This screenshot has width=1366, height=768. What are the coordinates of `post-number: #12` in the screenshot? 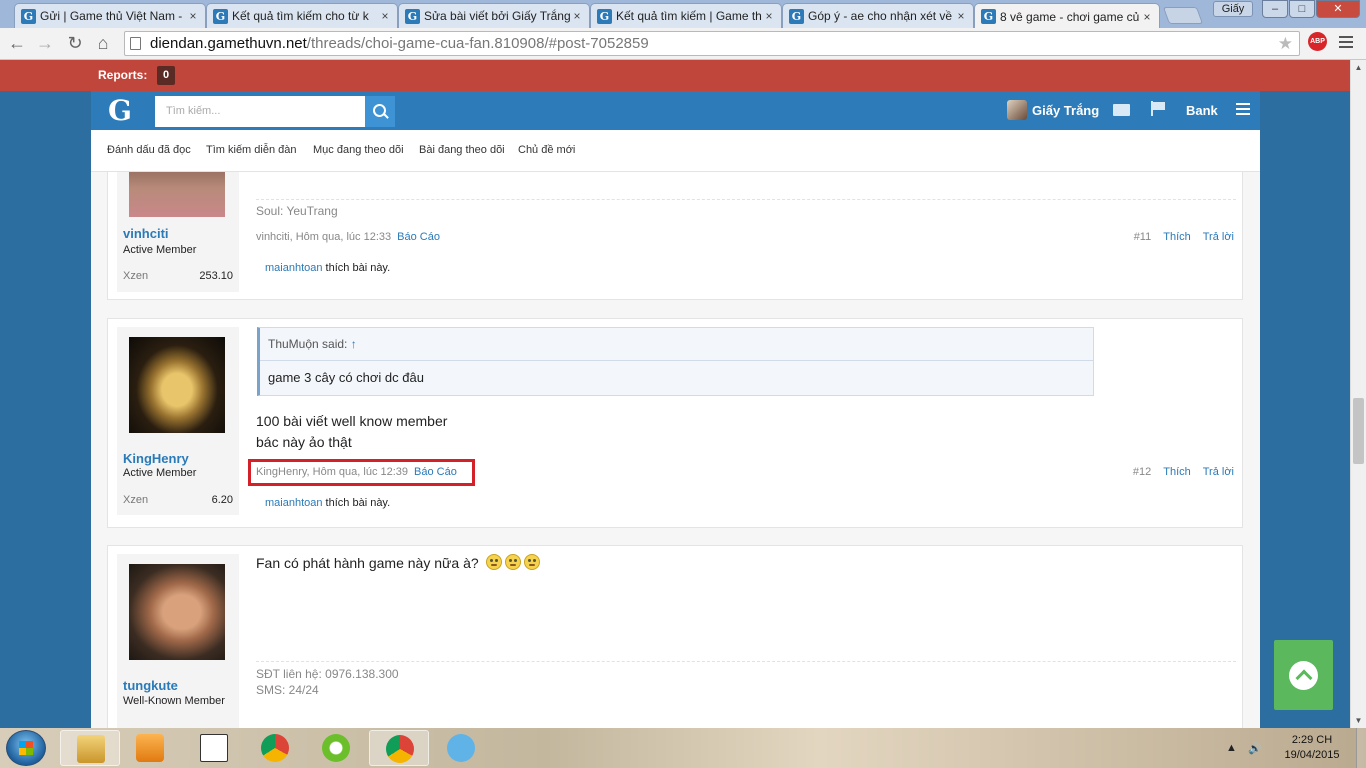 It's located at (1142, 472).